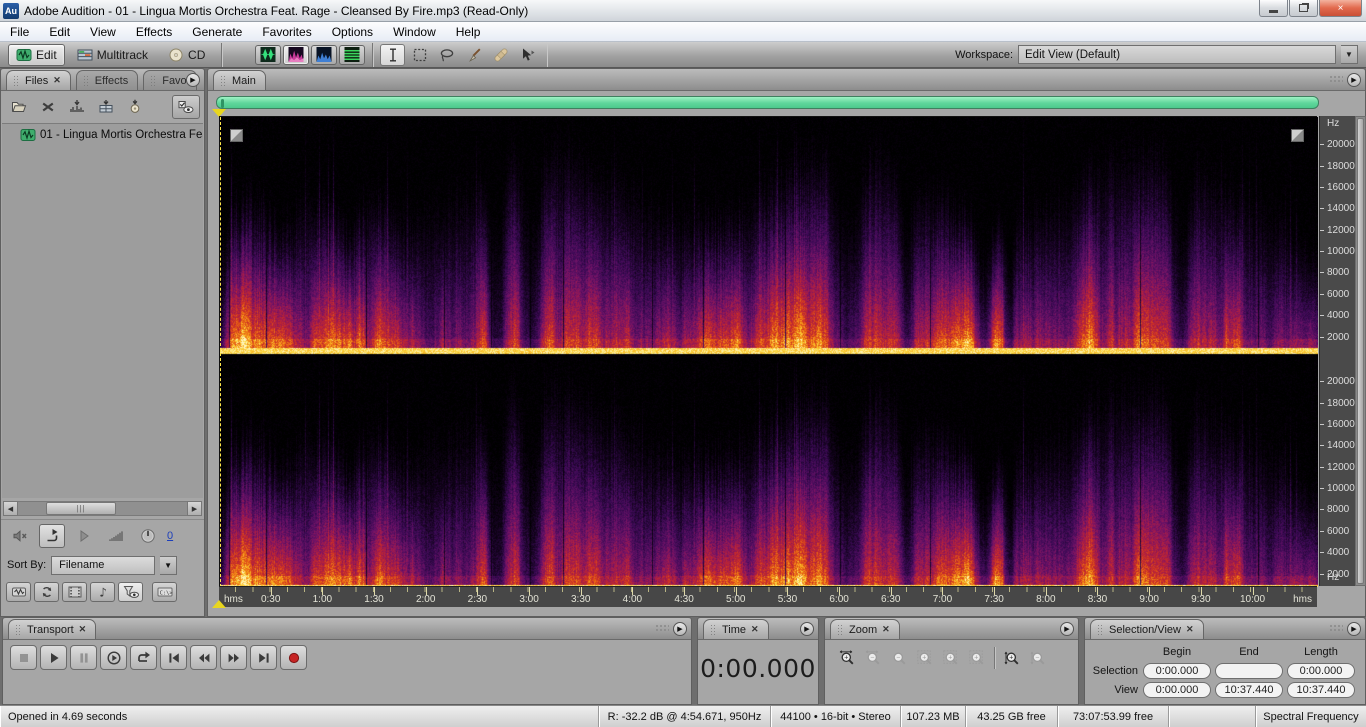  What do you see at coordinates (233, 657) in the screenshot?
I see `fast-forward-button` at bounding box center [233, 657].